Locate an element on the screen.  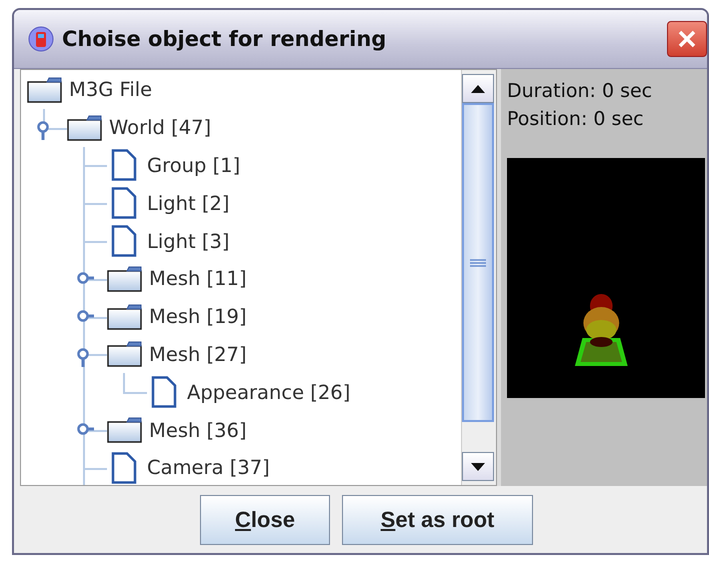
dialog-button: Set as root is located at coordinates (437, 519).